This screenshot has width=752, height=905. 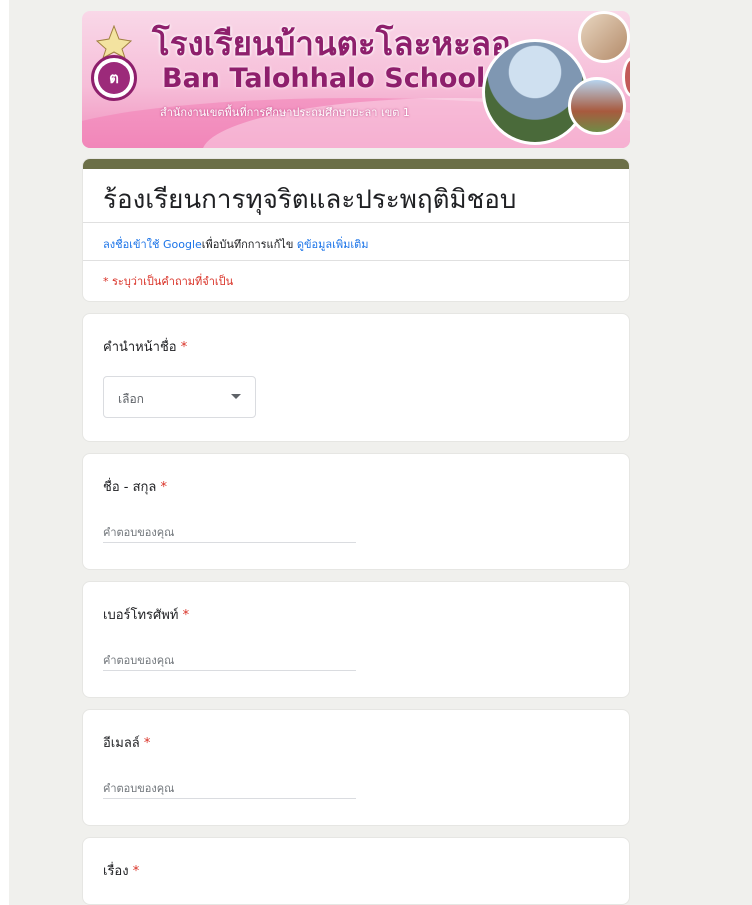 What do you see at coordinates (356, 511) in the screenshot?
I see `question-card-fullname: ชื่อ - สกุล *` at bounding box center [356, 511].